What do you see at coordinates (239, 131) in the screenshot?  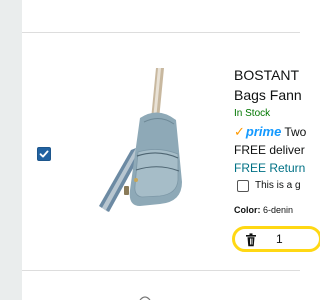 I see `prime-checkmark-icon: ✓` at bounding box center [239, 131].